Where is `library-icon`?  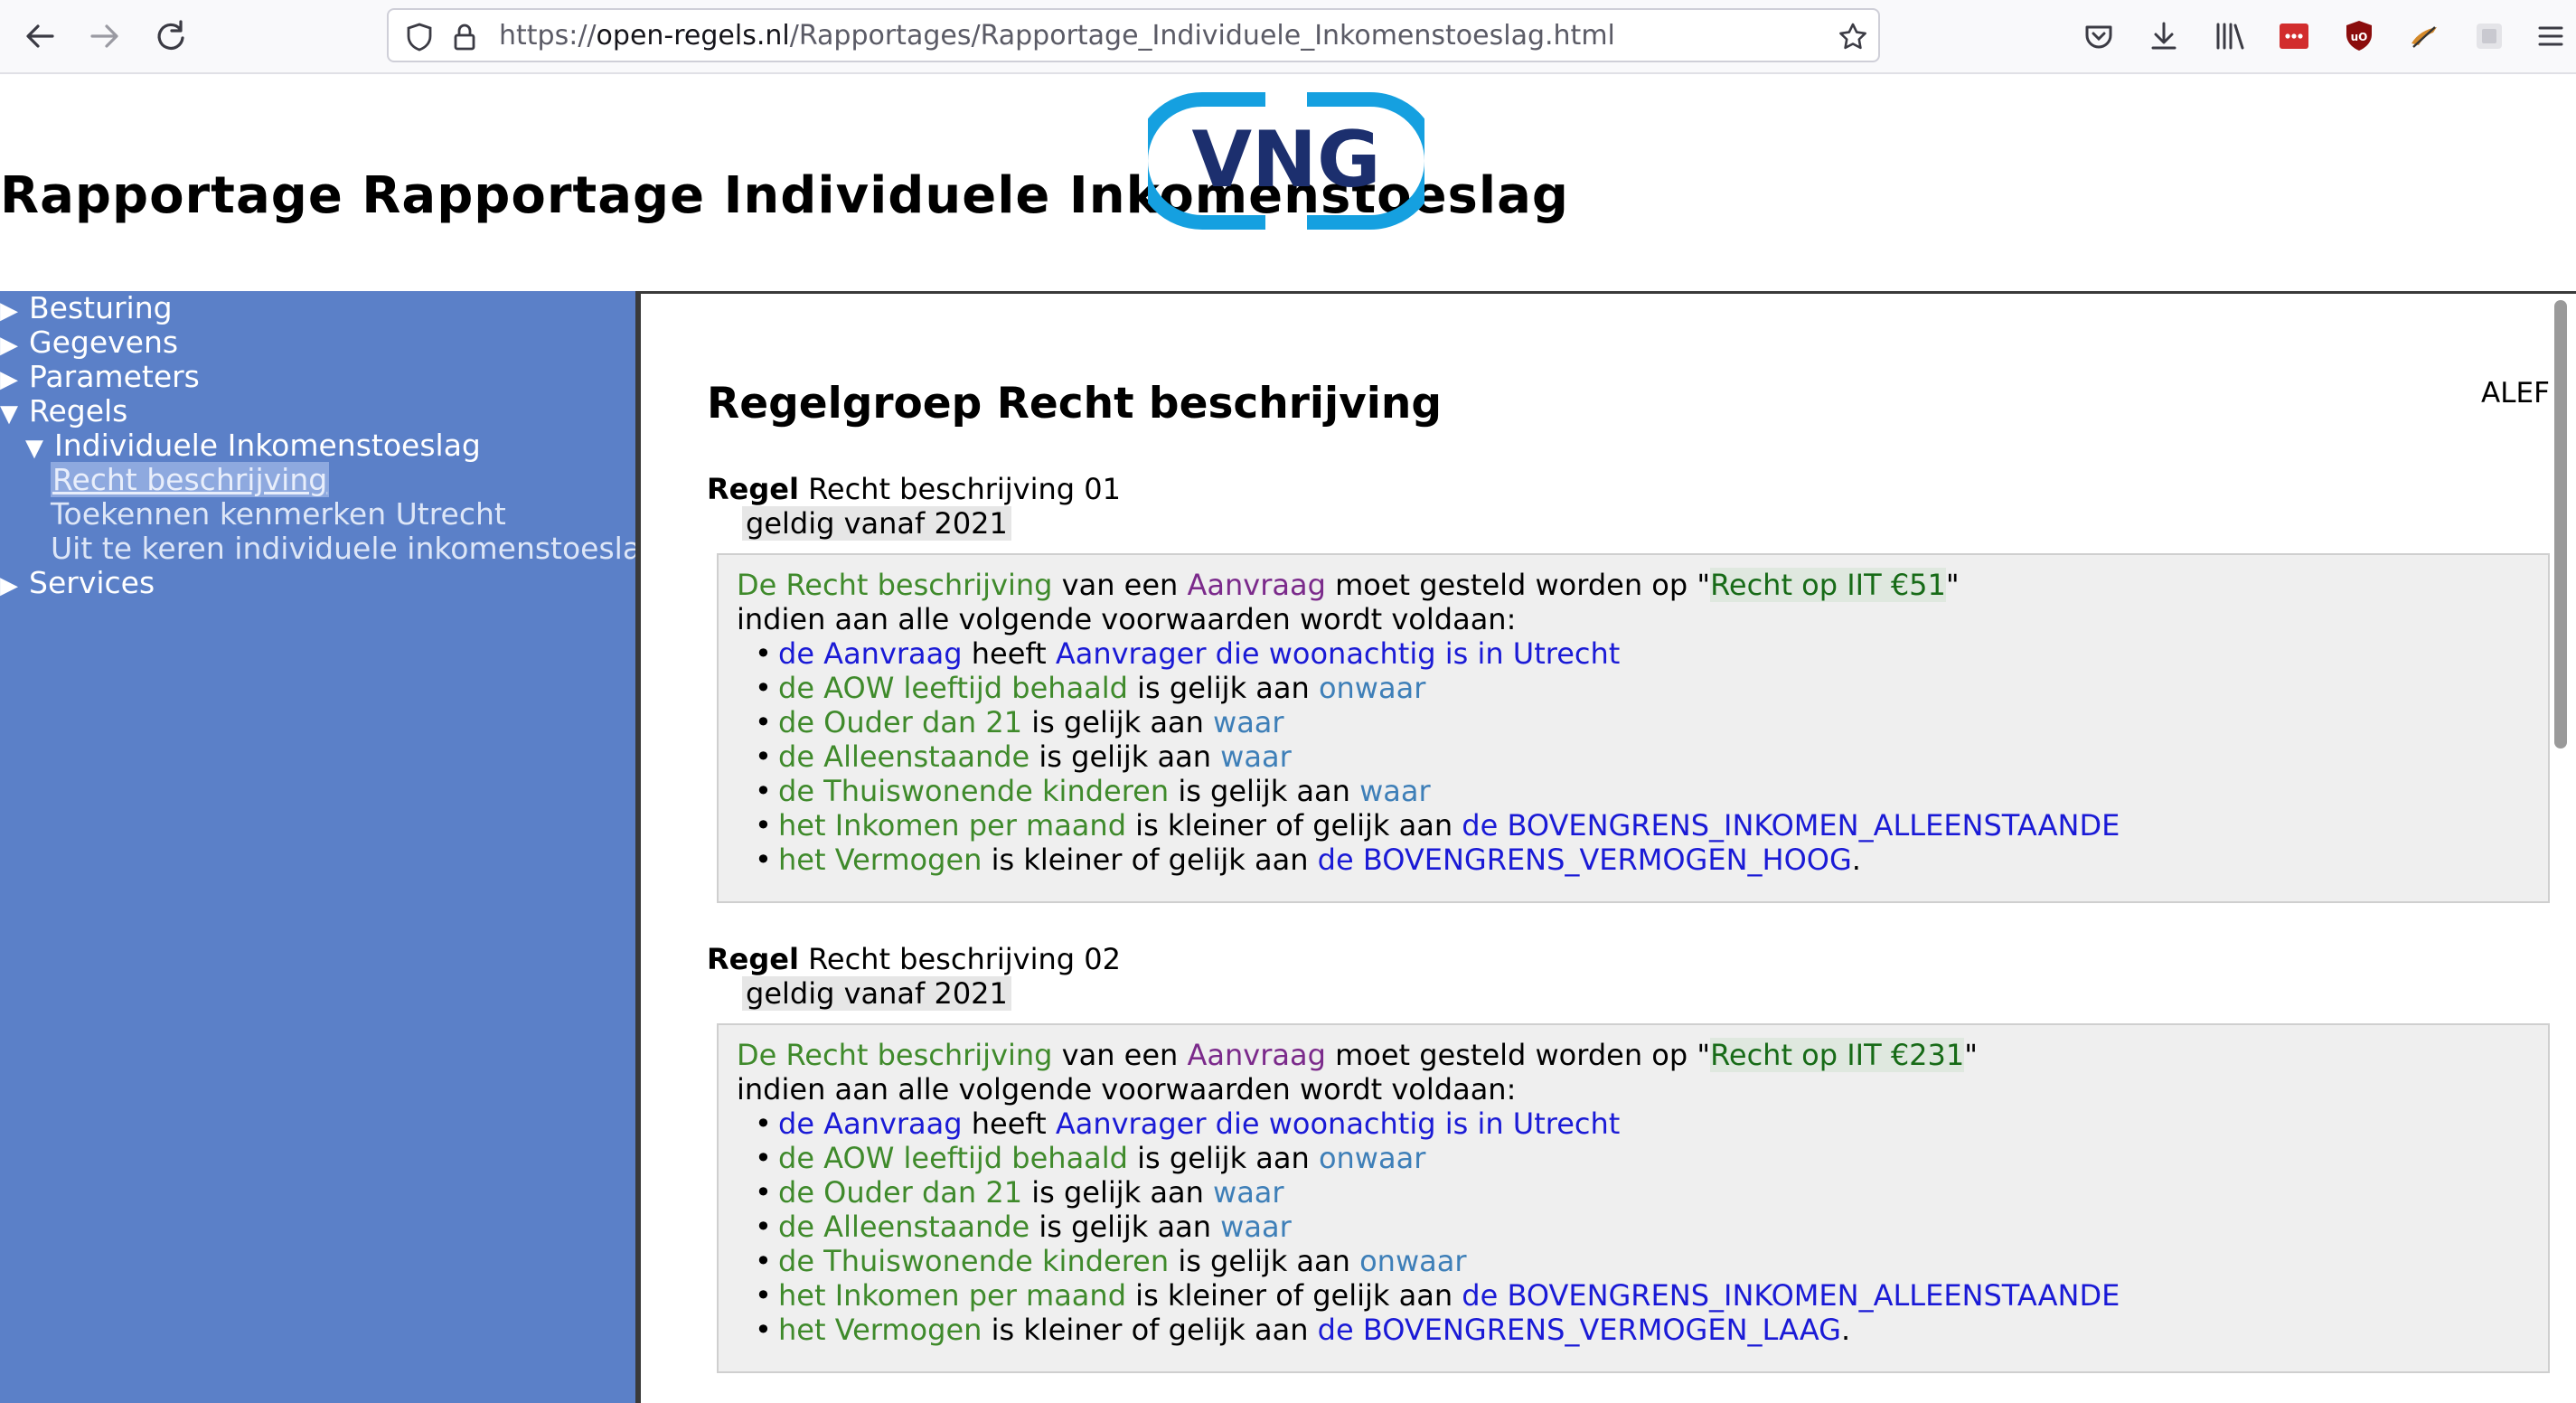
library-icon is located at coordinates (2230, 36).